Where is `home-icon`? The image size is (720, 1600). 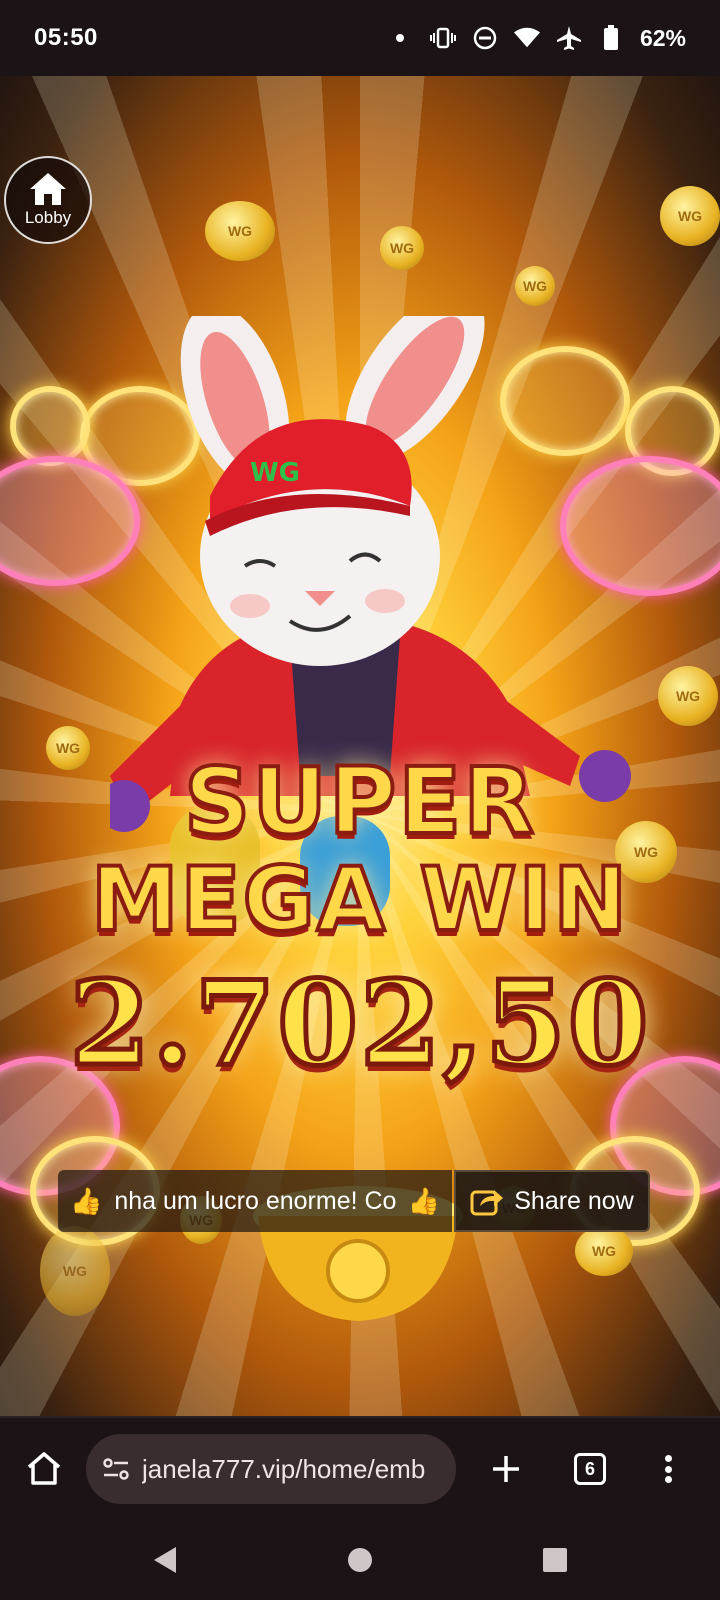 home-icon is located at coordinates (48, 189).